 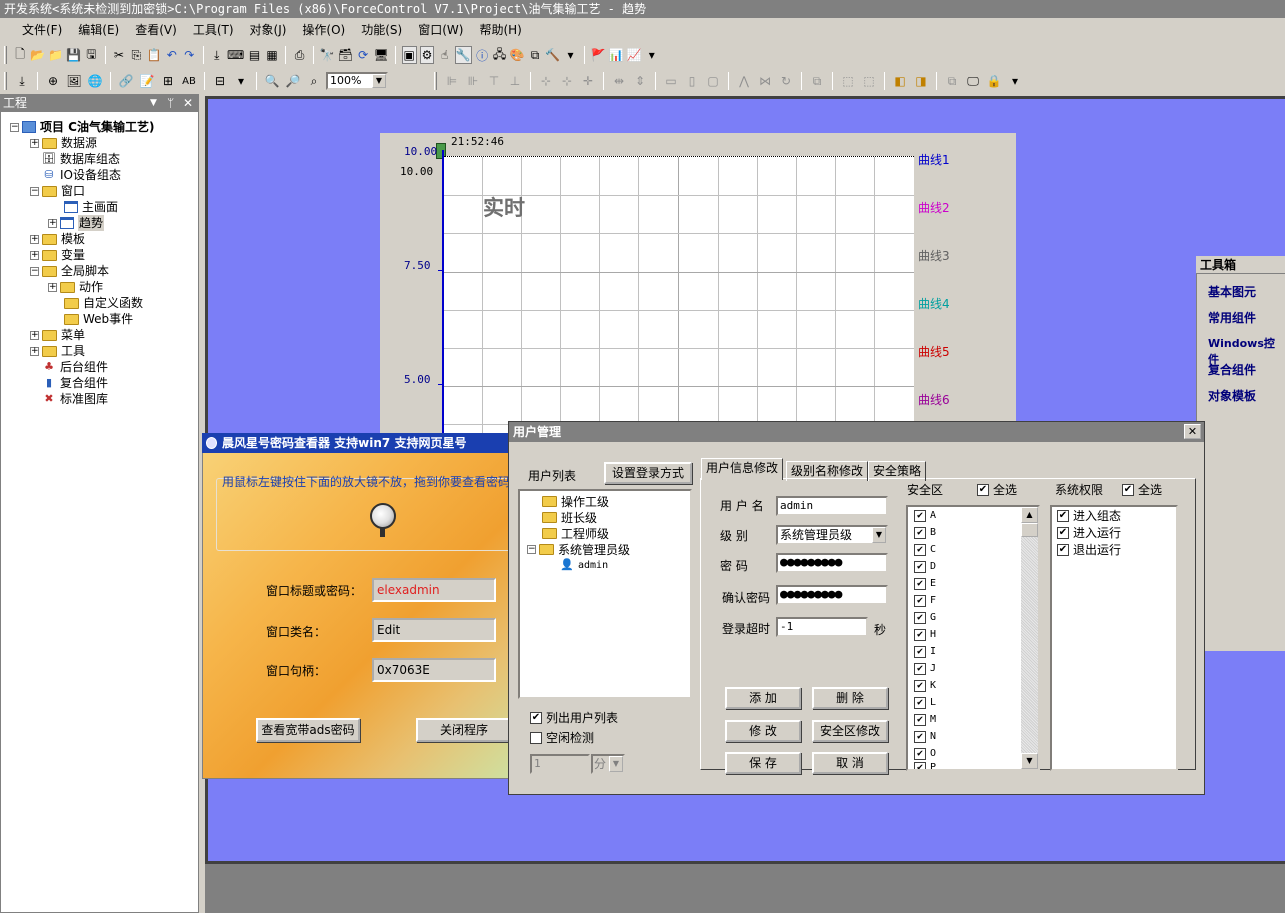 What do you see at coordinates (55, 55) in the screenshot?
I see `folder-icon: 📁` at bounding box center [55, 55].